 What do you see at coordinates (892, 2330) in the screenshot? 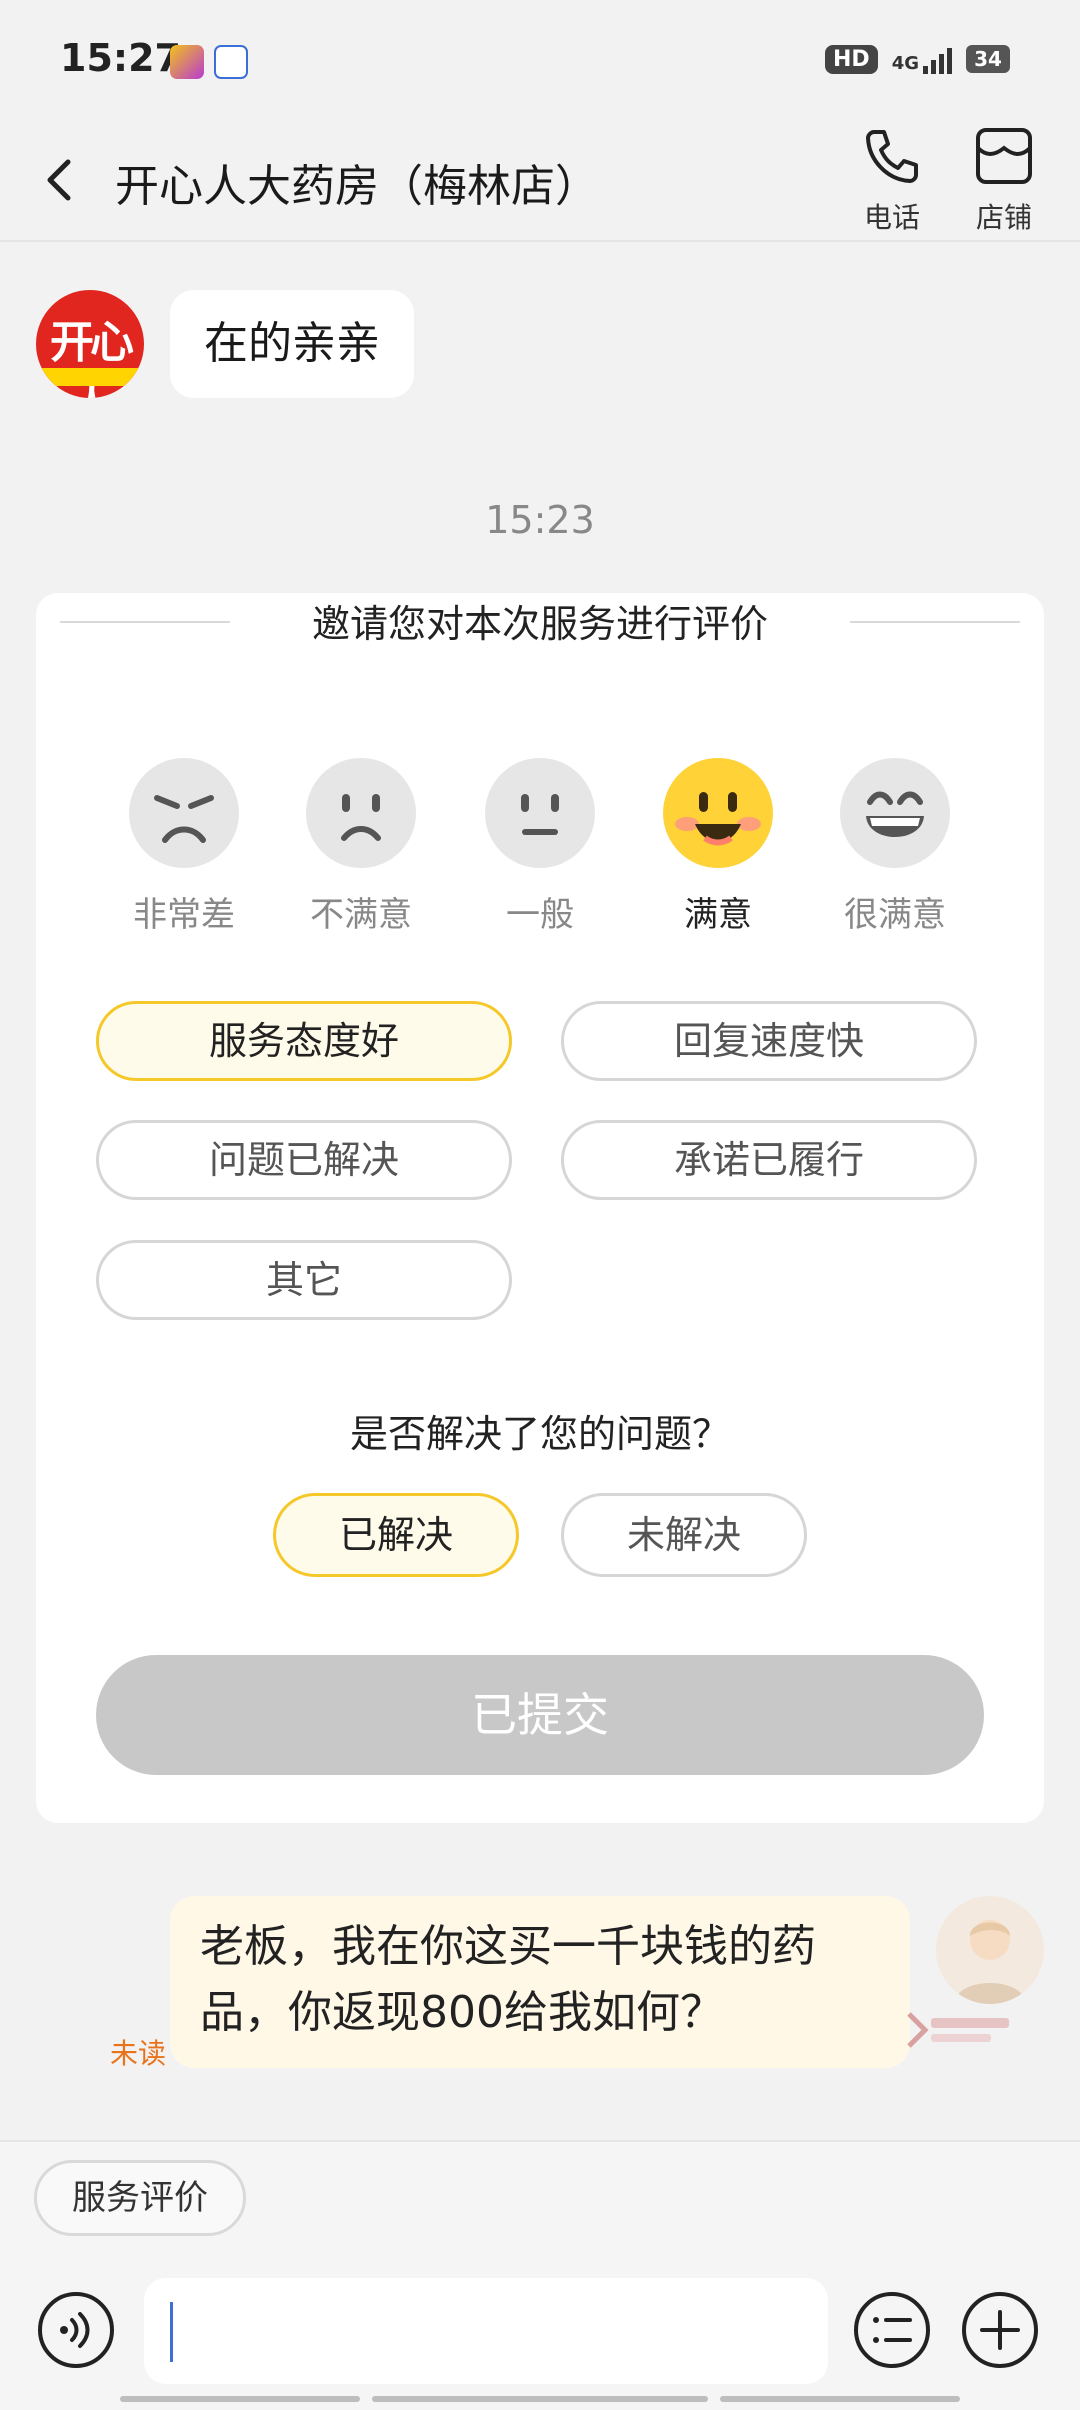
I see `quick-reply-list-icon` at bounding box center [892, 2330].